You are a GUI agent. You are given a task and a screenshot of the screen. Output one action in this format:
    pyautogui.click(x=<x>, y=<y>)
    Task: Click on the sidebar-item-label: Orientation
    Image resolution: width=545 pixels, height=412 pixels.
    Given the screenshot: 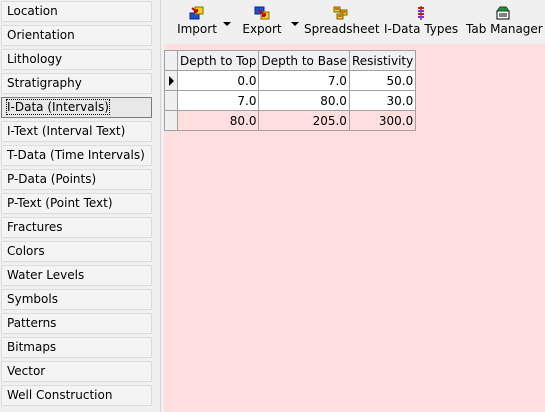 What is the action you would take?
    pyautogui.click(x=41, y=35)
    